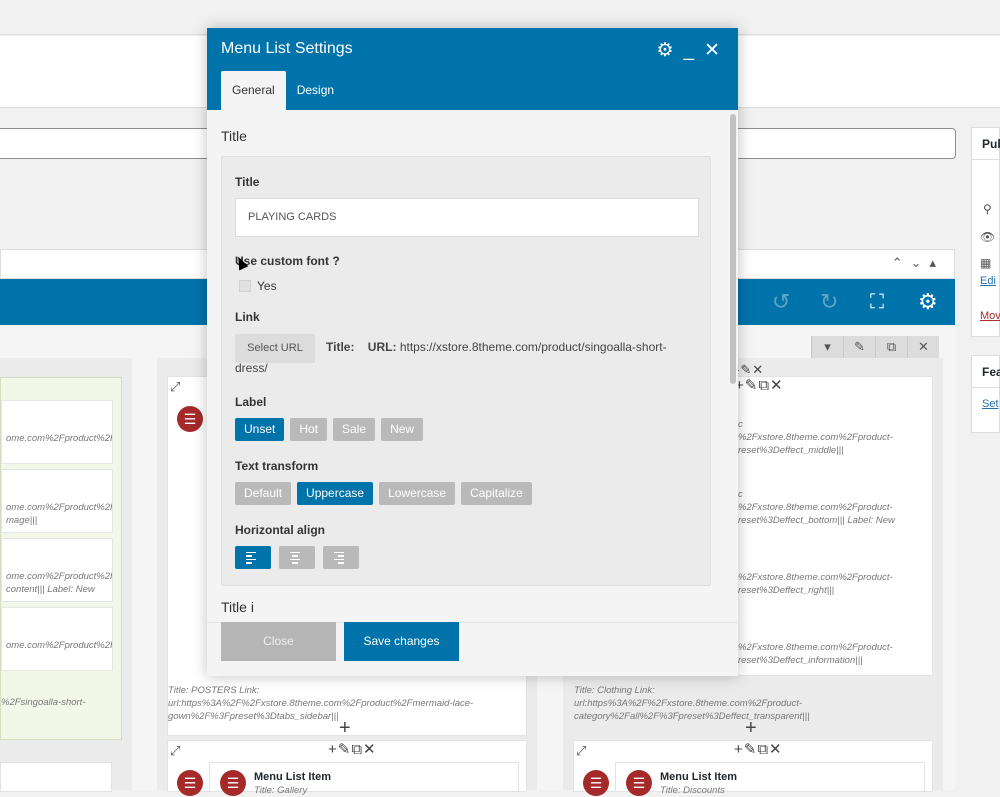 Image resolution: width=1000 pixels, height=797 pixels. Describe the element at coordinates (712, 51) in the screenshot. I see `close-icon: ✕` at that location.